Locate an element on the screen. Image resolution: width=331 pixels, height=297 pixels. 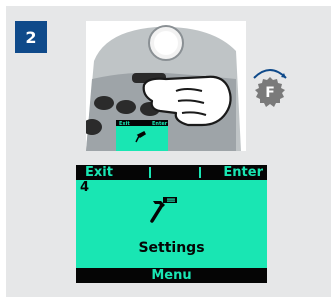
step-number-badge: 2 is located at coordinates (31, 37).